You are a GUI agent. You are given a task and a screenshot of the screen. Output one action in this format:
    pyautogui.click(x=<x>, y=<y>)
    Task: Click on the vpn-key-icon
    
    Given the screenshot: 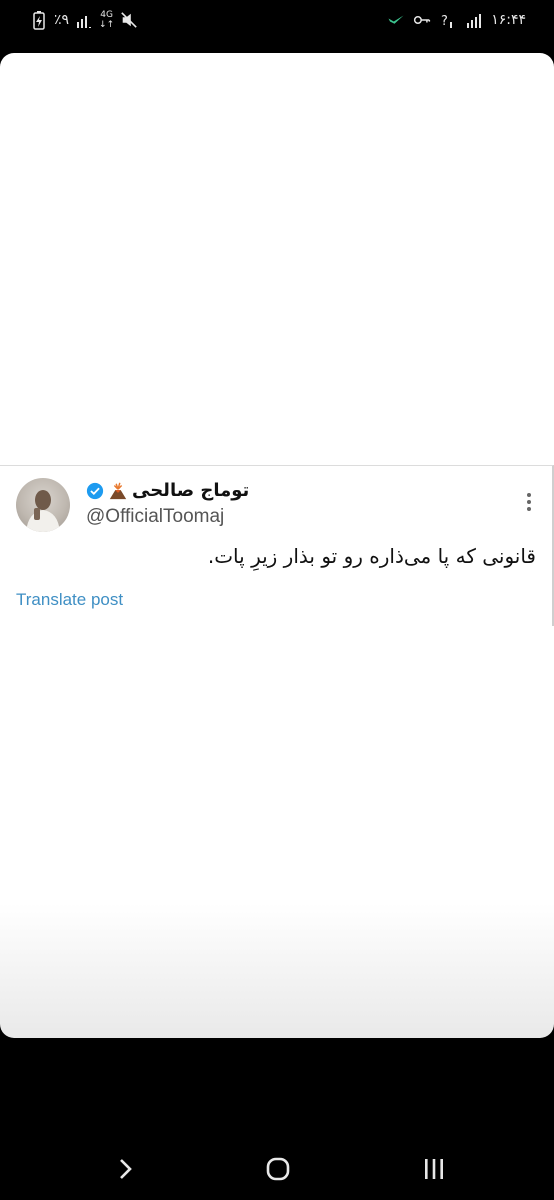 What is the action you would take?
    pyautogui.click(x=422, y=20)
    